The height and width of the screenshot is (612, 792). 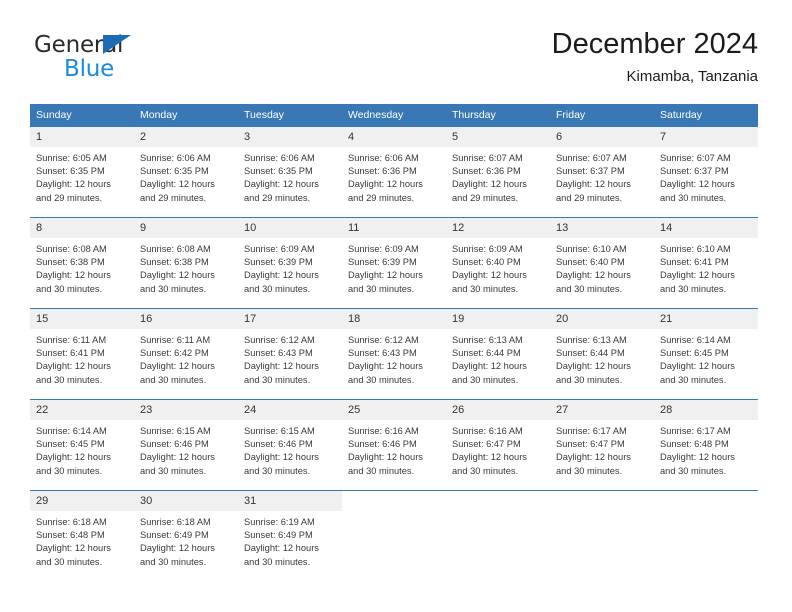 What do you see at coordinates (498, 319) in the screenshot?
I see `day-number: 19` at bounding box center [498, 319].